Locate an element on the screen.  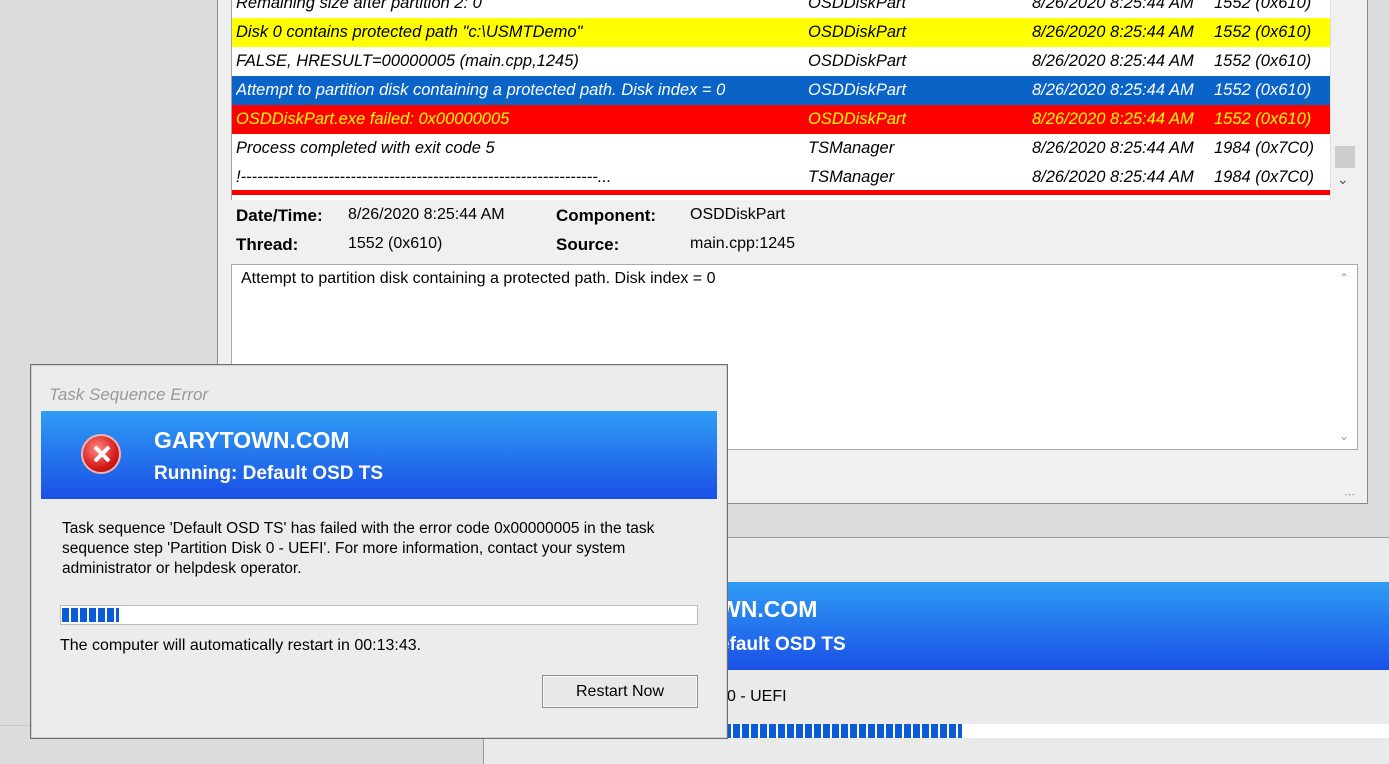
thread-value: 1552 (0x610) is located at coordinates (395, 243).